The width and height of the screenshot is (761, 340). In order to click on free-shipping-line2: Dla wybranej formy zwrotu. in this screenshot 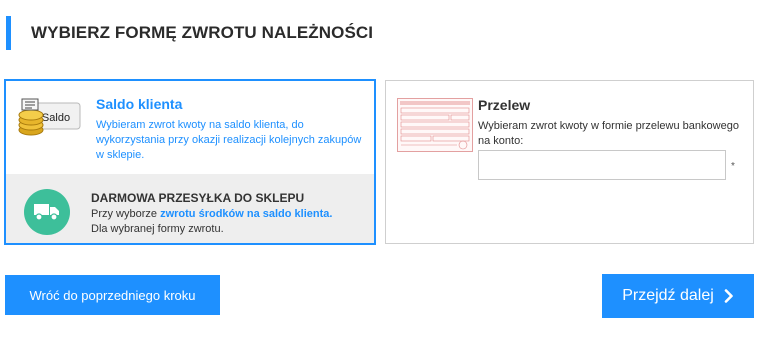, I will do `click(157, 229)`.